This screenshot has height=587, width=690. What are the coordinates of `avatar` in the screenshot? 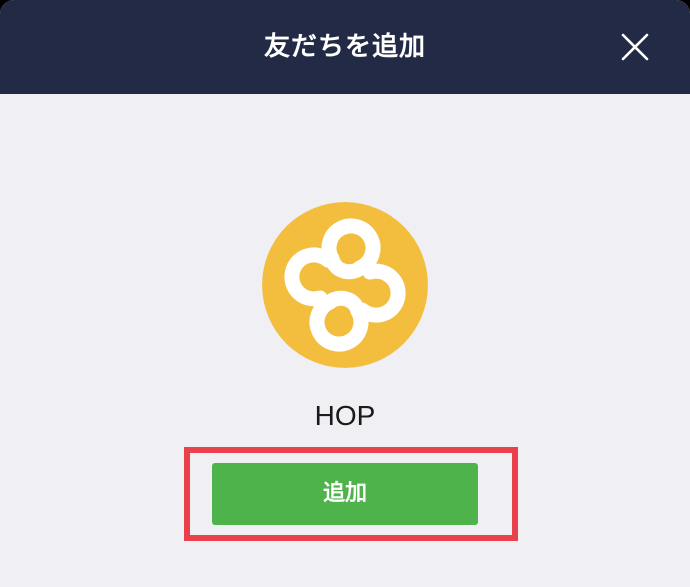 It's located at (345, 285).